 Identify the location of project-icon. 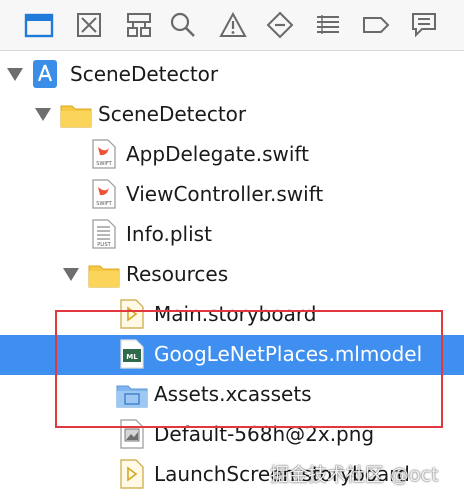
(45, 76).